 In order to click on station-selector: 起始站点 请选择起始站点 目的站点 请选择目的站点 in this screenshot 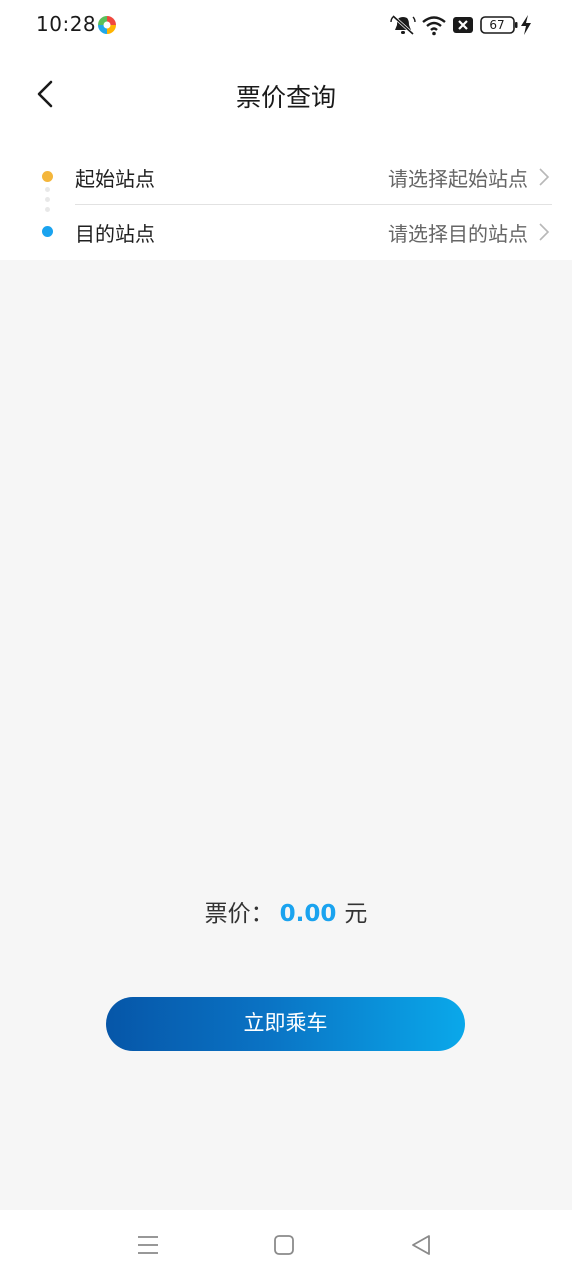, I will do `click(286, 202)`.